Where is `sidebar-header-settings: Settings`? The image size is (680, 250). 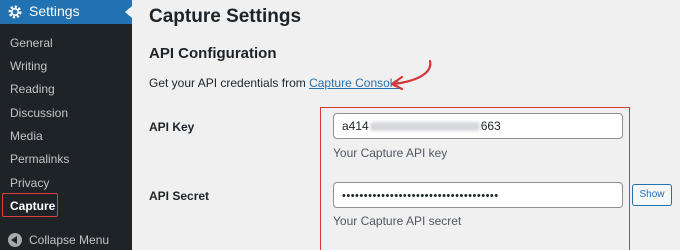
sidebar-header-settings: Settings is located at coordinates (66, 12).